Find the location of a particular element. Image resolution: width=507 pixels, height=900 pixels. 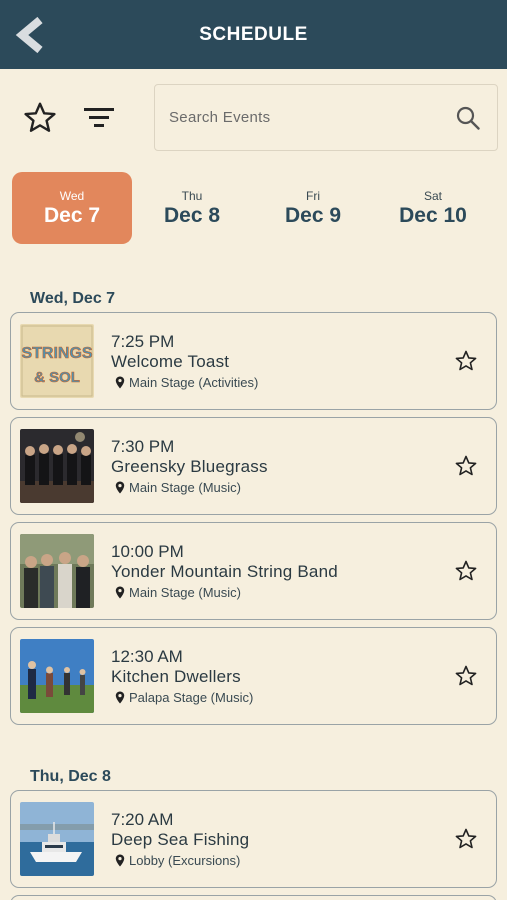

event-time: 7:25 PM is located at coordinates (143, 341).